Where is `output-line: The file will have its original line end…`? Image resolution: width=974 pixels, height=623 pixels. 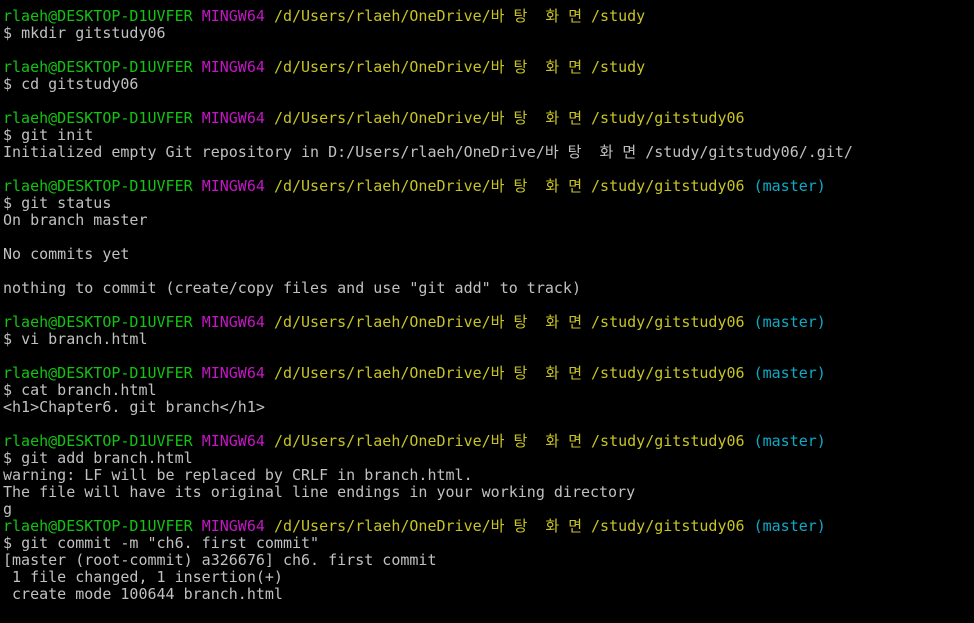
output-line: The file will have its original line end… is located at coordinates (319, 492).